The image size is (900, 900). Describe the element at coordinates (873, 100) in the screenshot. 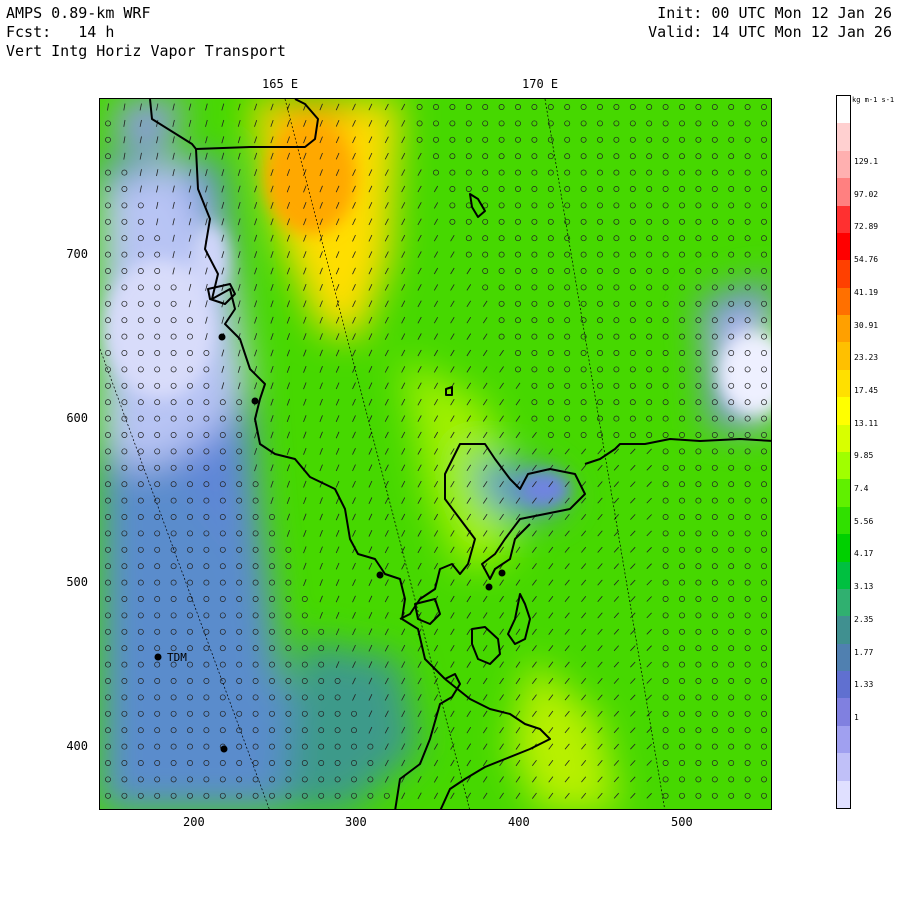

I see `colorbar-unit: kg m-1 s-1` at that location.